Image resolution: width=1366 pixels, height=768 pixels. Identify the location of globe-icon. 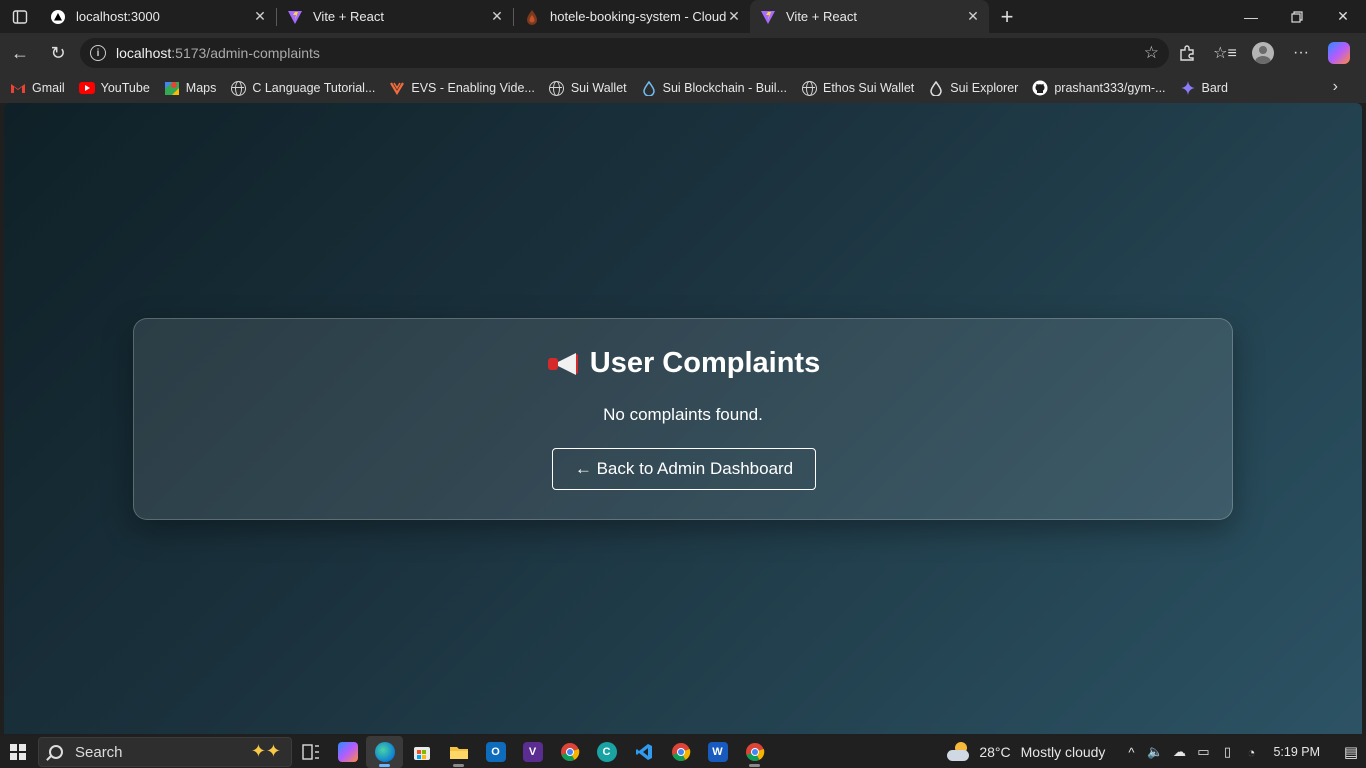
(809, 88).